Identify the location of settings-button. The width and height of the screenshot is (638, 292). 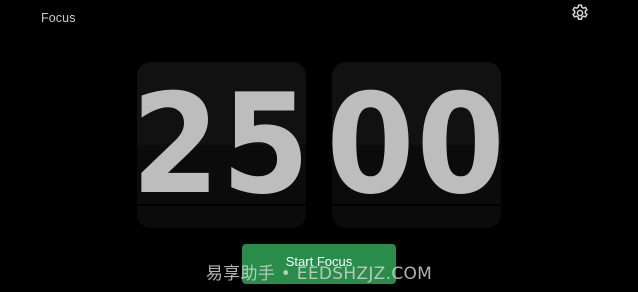
(580, 13).